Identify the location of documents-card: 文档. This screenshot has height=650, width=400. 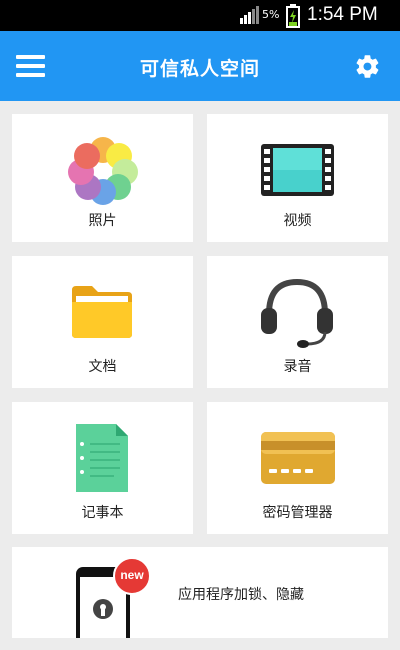
(102, 322).